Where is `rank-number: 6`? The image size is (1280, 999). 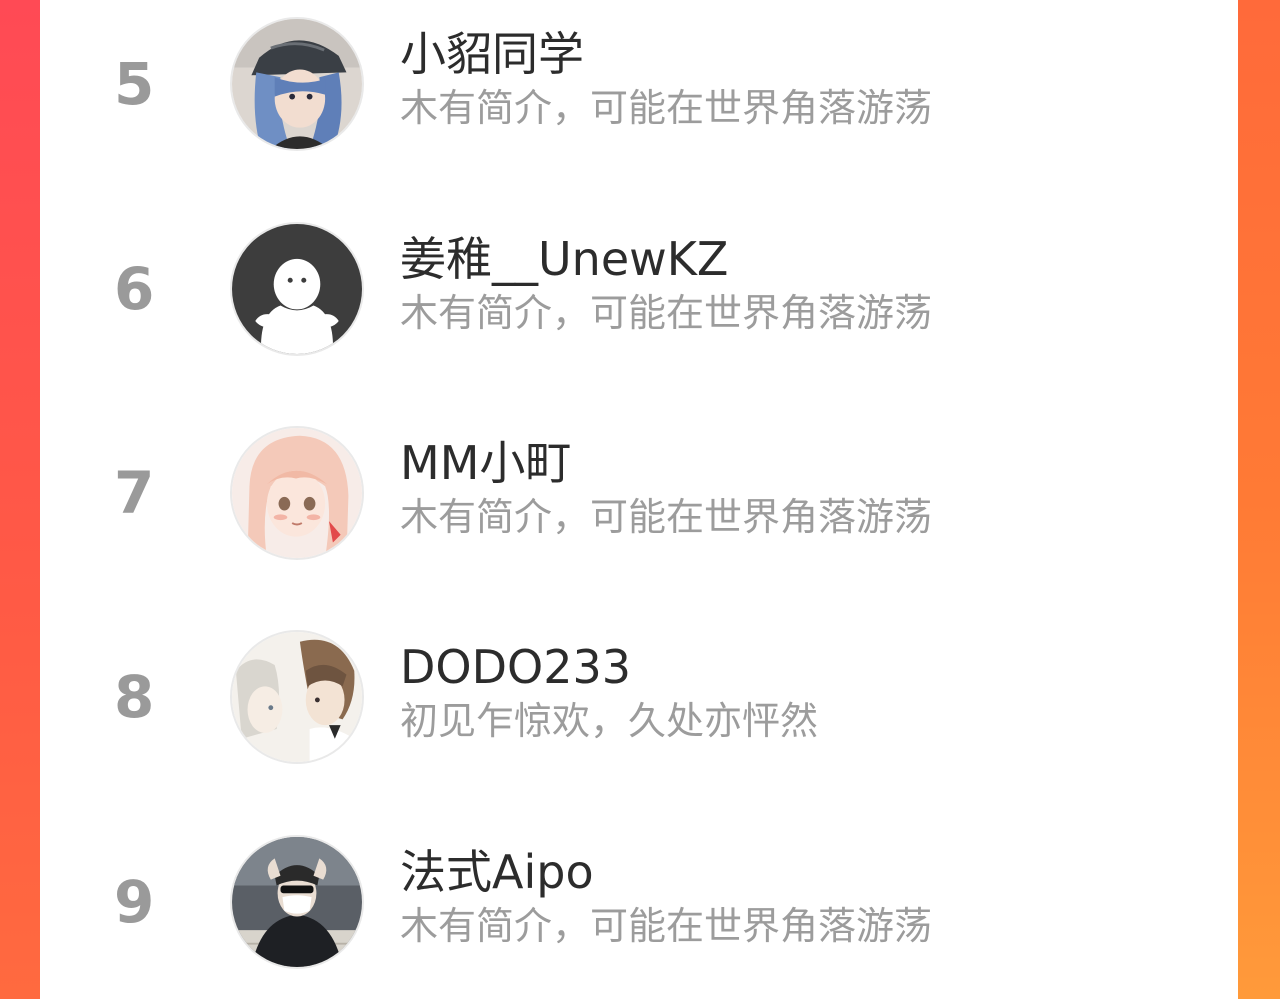
rank-number: 6 is located at coordinates (134, 289).